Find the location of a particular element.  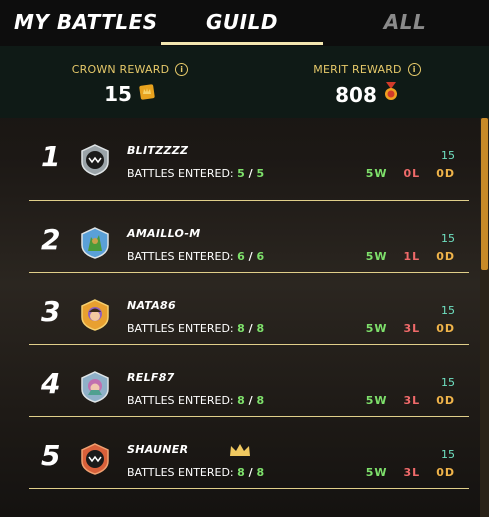

merit-reward-label: MERIT REWARD is located at coordinates (357, 69).